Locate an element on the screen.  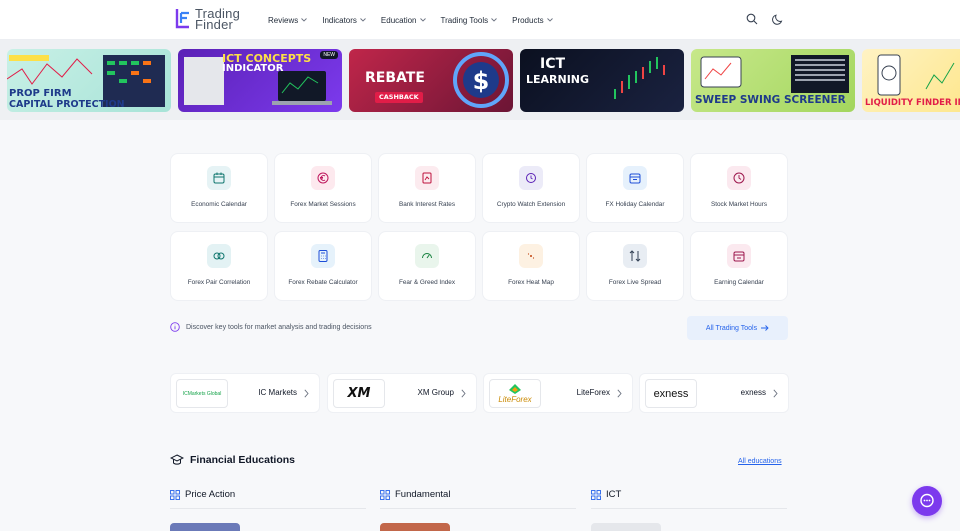
nav-reviews: Reviews is located at coordinates (288, 20).